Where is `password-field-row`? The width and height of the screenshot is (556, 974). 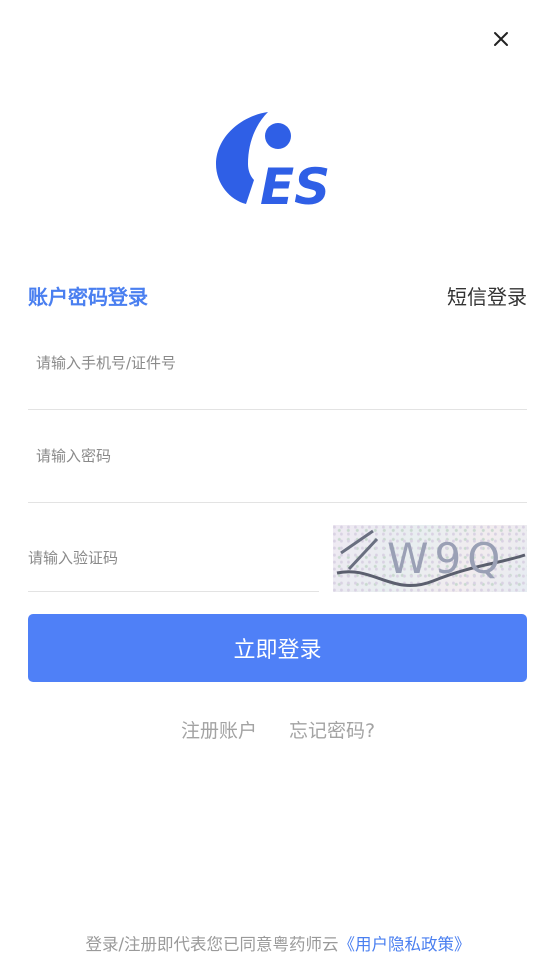
password-field-row is located at coordinates (277, 456).